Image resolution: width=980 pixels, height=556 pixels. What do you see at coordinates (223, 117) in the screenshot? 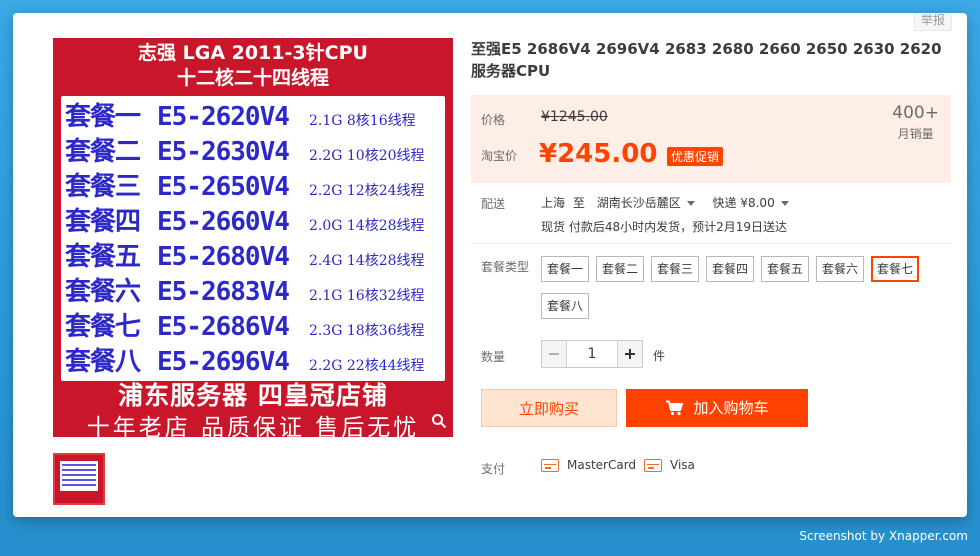
I see `image-model-label: E5-2620V4` at bounding box center [223, 117].